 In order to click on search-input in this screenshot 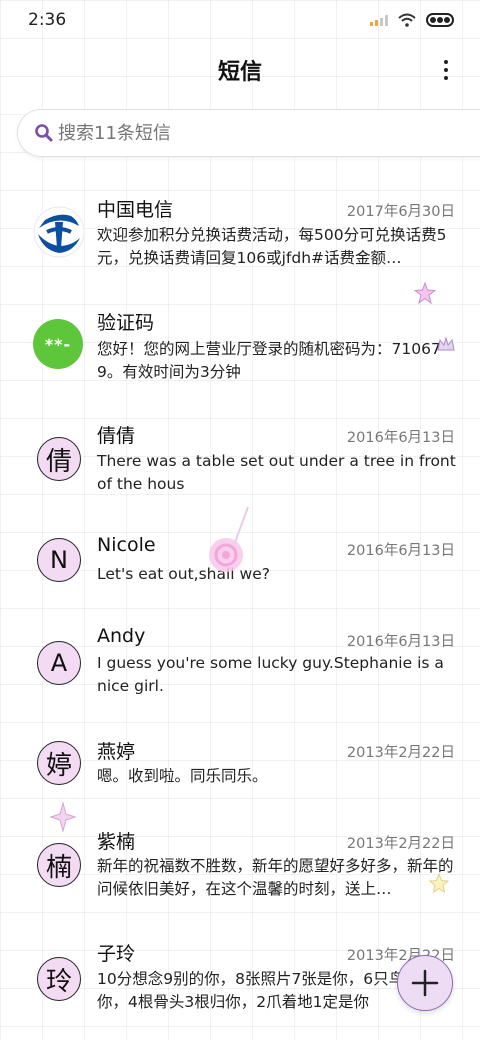, I will do `click(248, 133)`.